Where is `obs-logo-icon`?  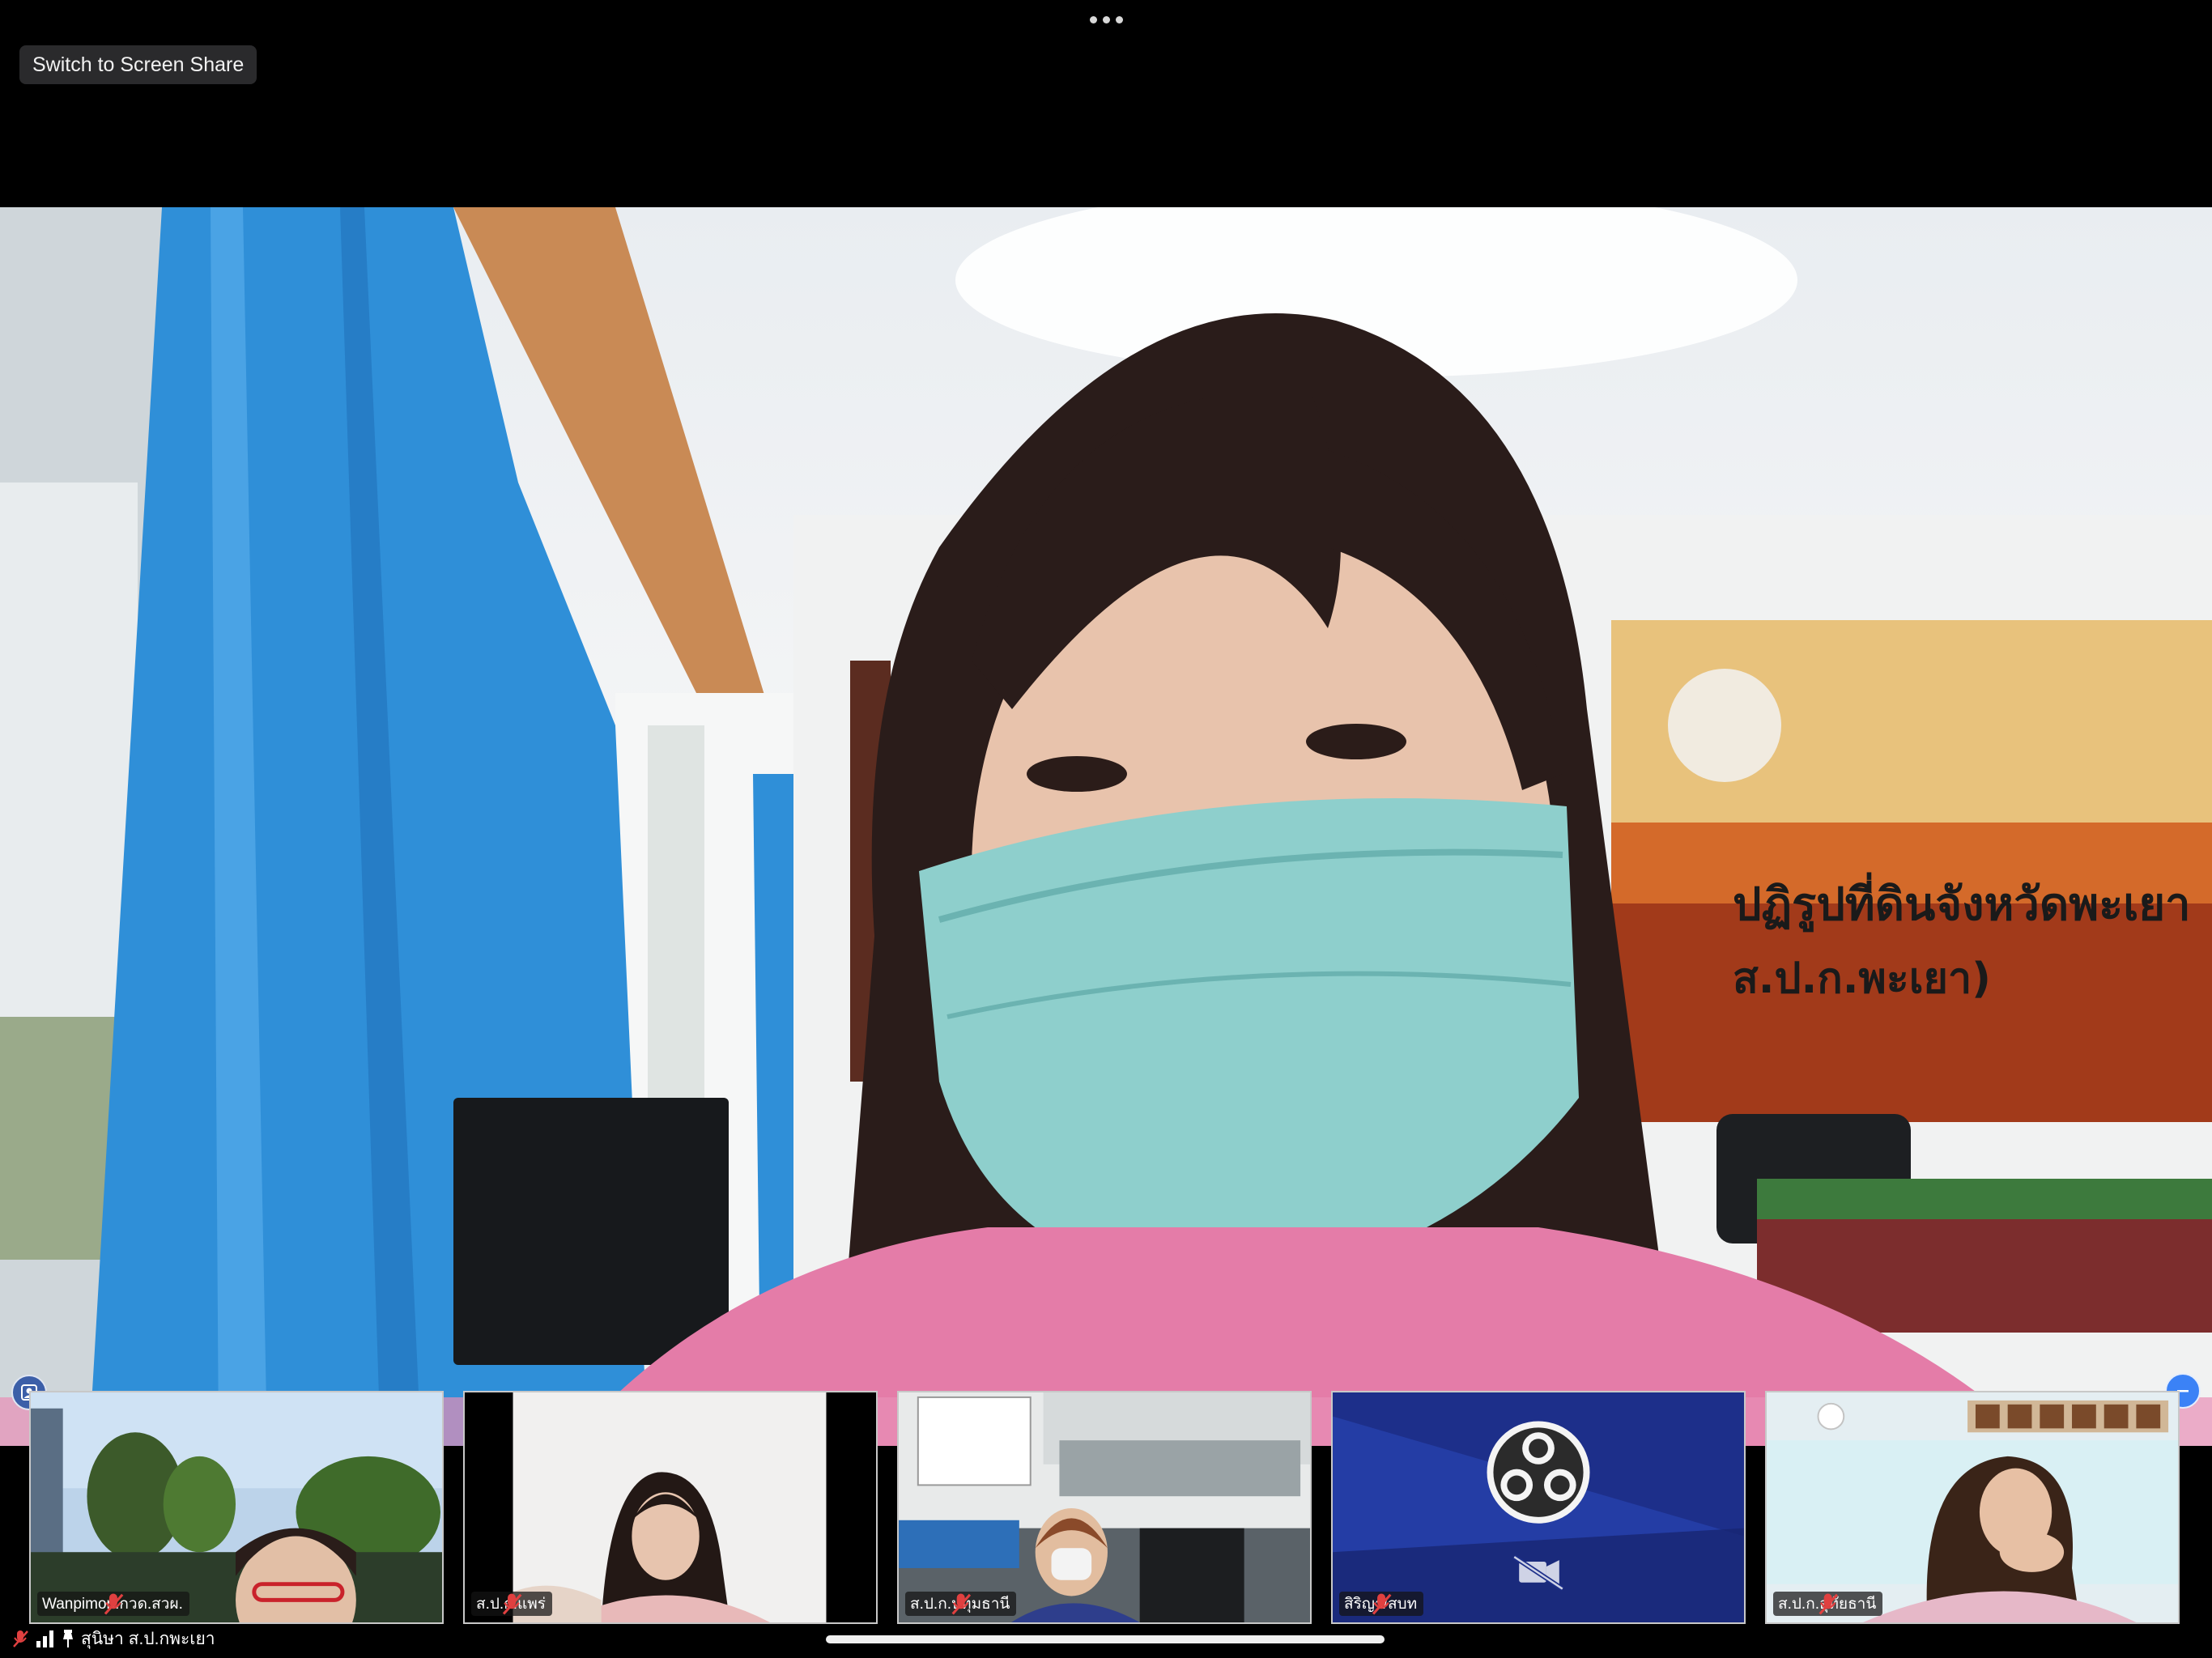 obs-logo-icon is located at coordinates (1539, 1472).